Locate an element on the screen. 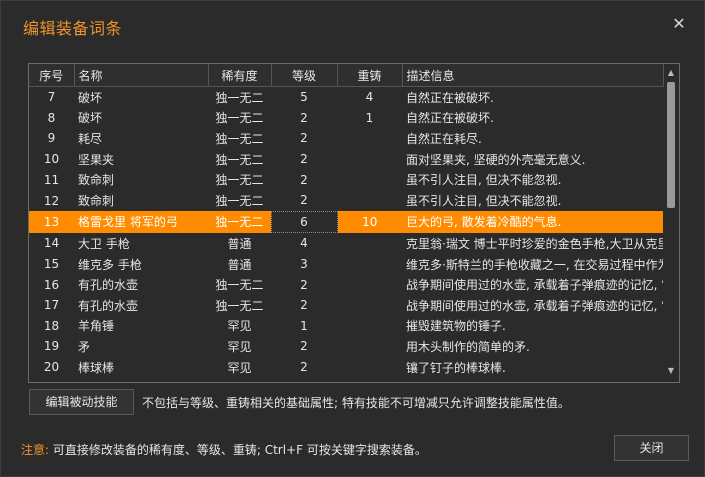 The width and height of the screenshot is (705, 477). cell-description: 镶了钉子的棒球棒. is located at coordinates (532, 367).